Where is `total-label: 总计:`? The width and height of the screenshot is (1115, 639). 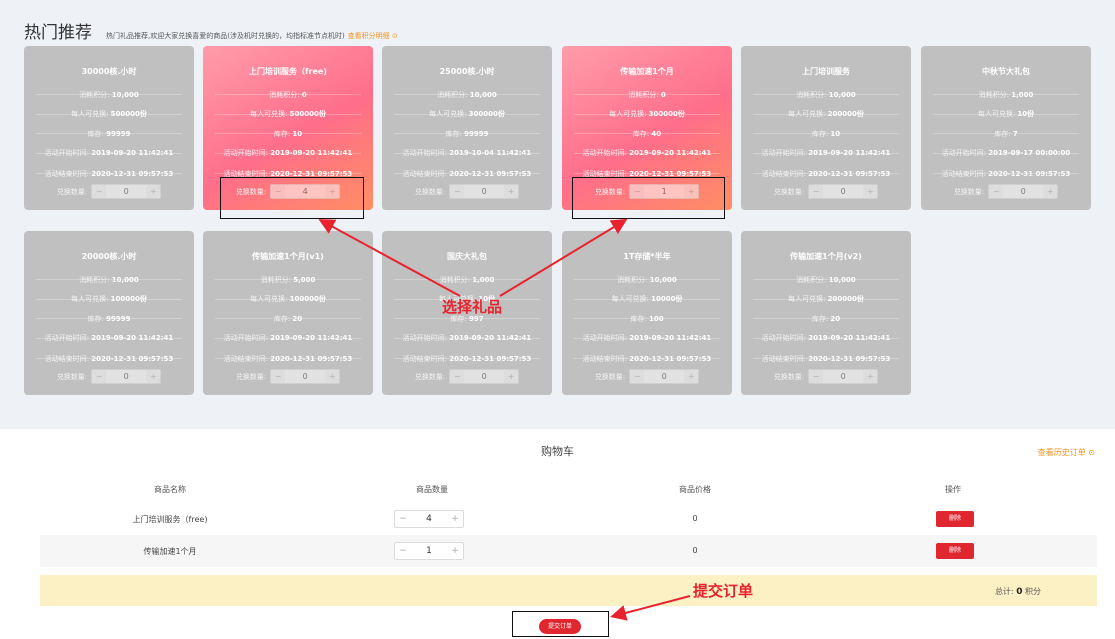
total-label: 总计: is located at coordinates (1004, 591).